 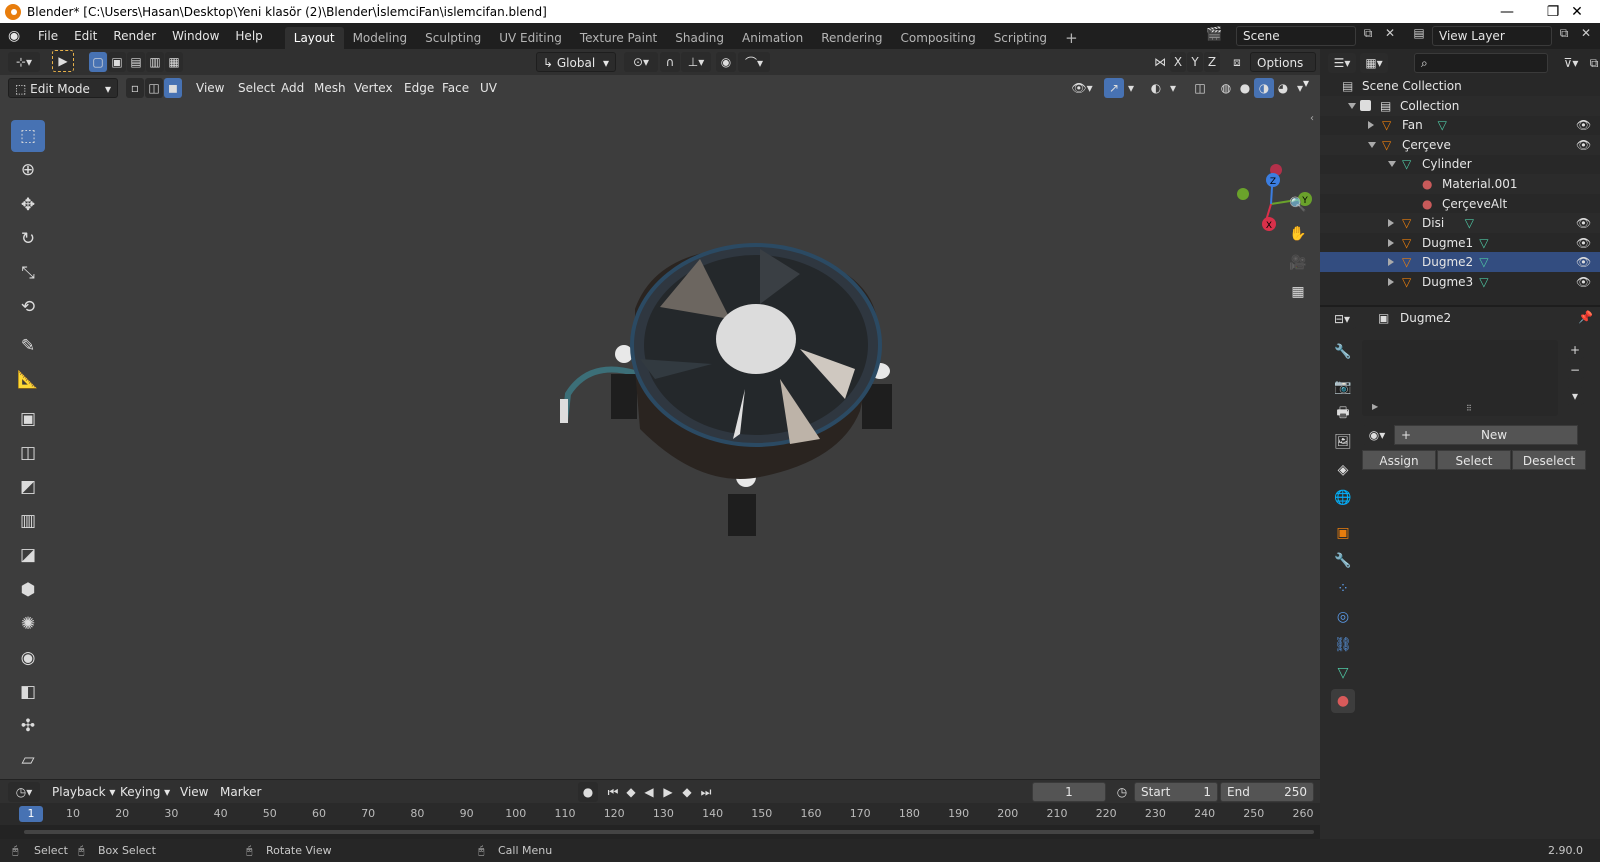 What do you see at coordinates (1298, 263) in the screenshot?
I see `camera-view-icon: 🎥` at bounding box center [1298, 263].